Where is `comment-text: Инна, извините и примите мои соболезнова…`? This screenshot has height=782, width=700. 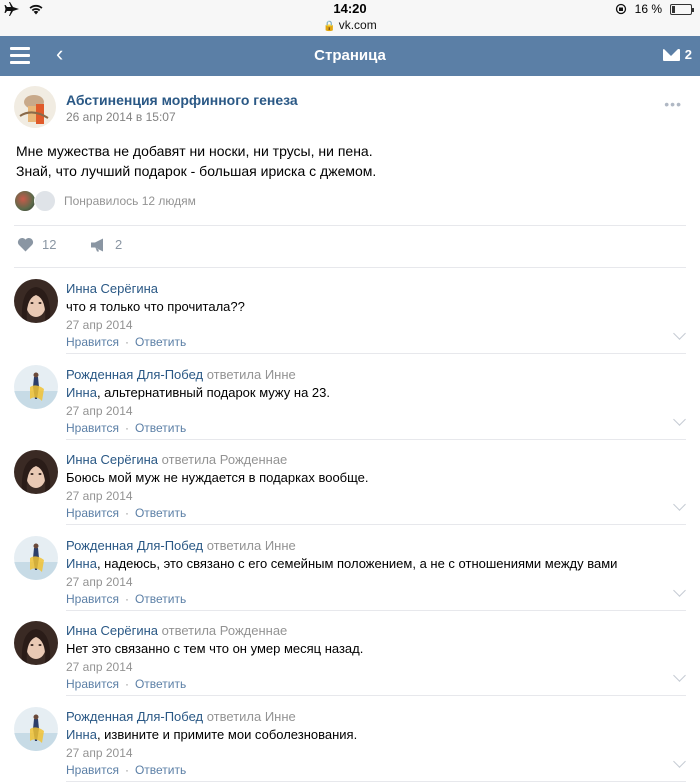
comment-text: Инна, извините и примите мои соболезнова… is located at coordinates (211, 734).